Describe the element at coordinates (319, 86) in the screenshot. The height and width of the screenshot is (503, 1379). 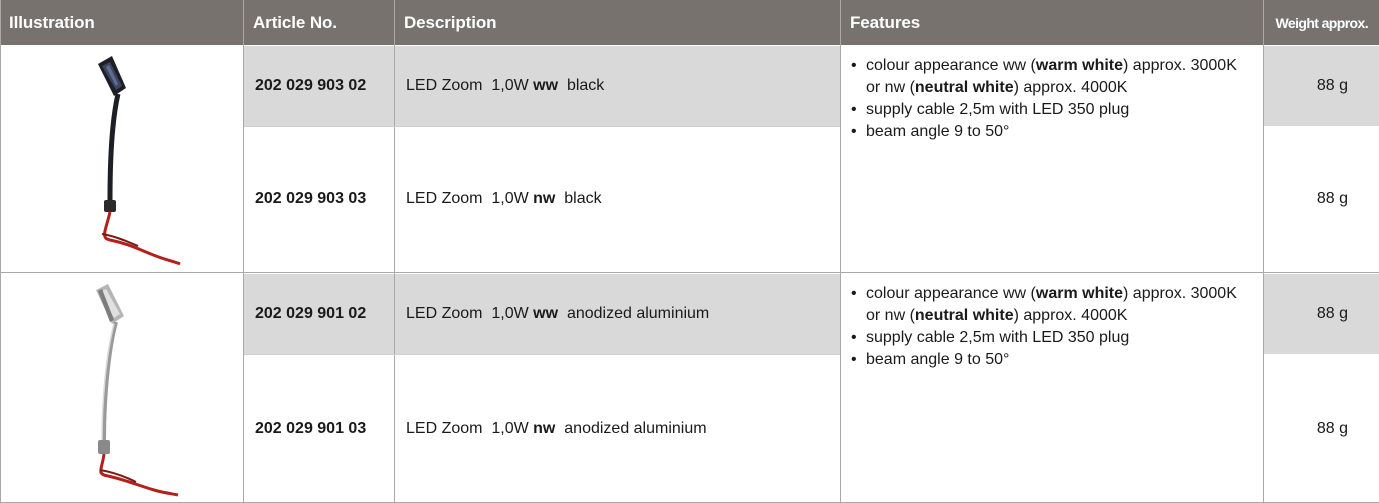
I see `article-number: 202 029 903 02` at that location.